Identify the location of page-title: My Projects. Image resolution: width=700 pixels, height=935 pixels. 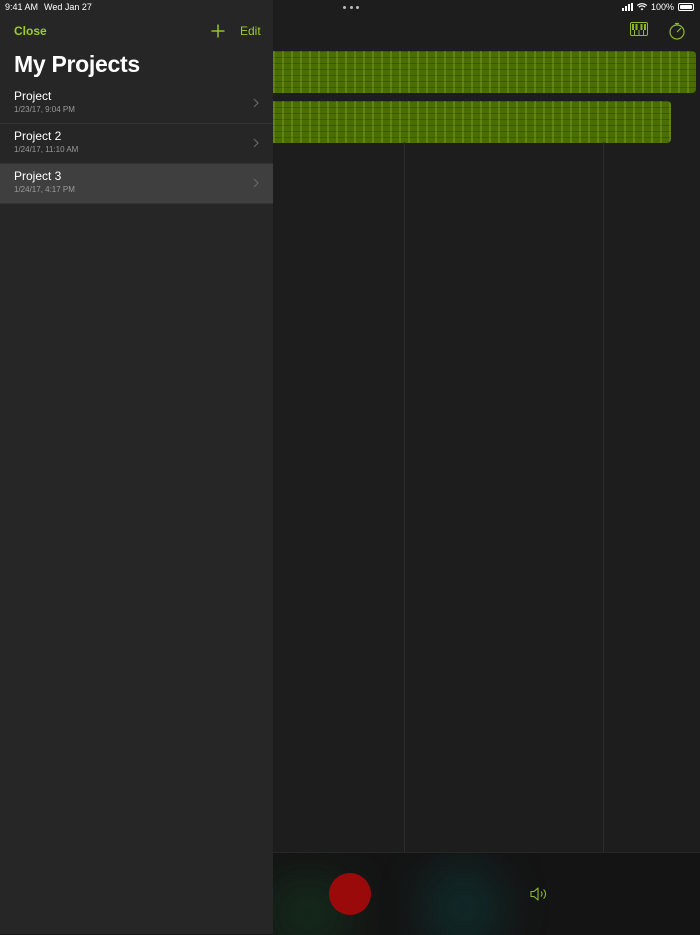
(77, 64).